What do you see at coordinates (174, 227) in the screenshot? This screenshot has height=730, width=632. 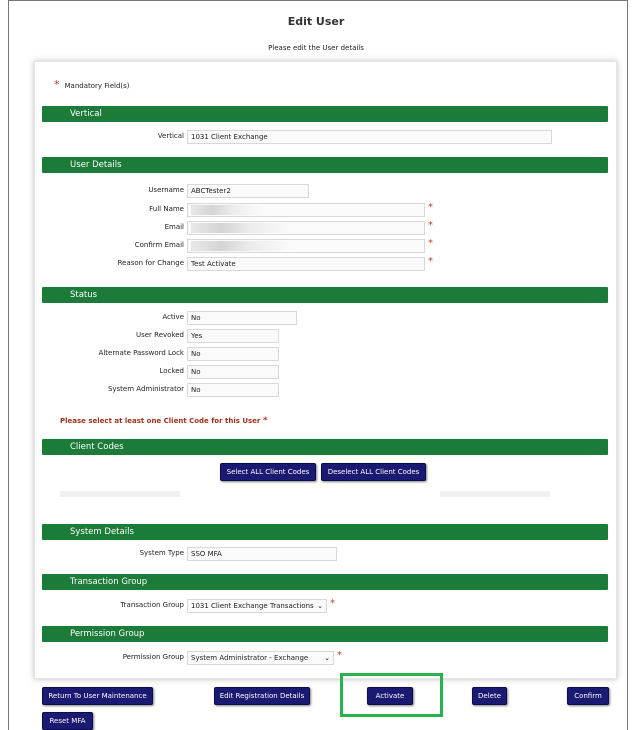 I see `email-label: Email` at bounding box center [174, 227].